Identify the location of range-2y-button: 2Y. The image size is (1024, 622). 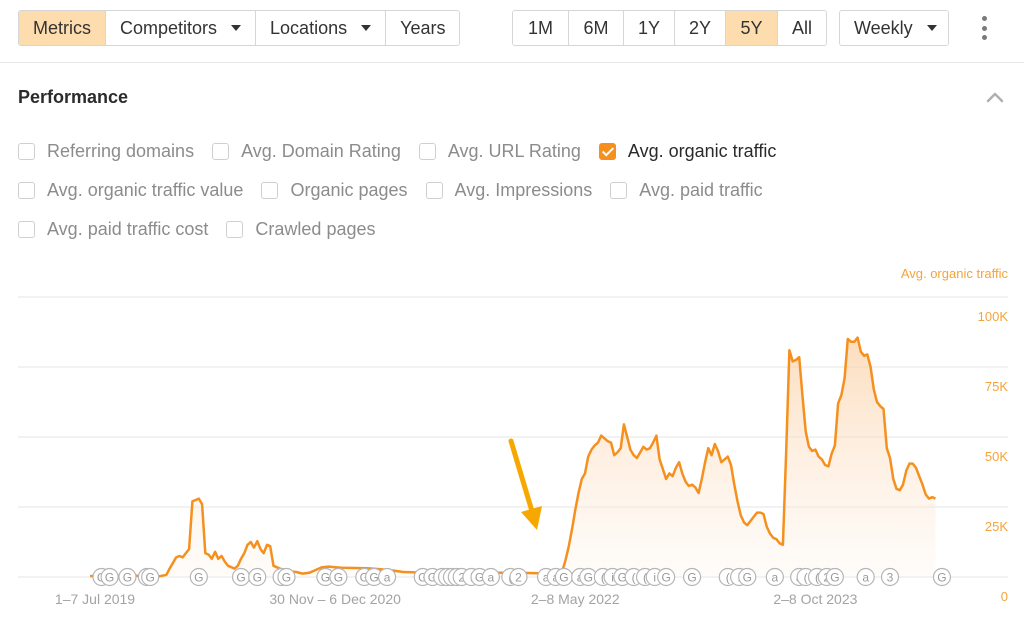
(700, 28).